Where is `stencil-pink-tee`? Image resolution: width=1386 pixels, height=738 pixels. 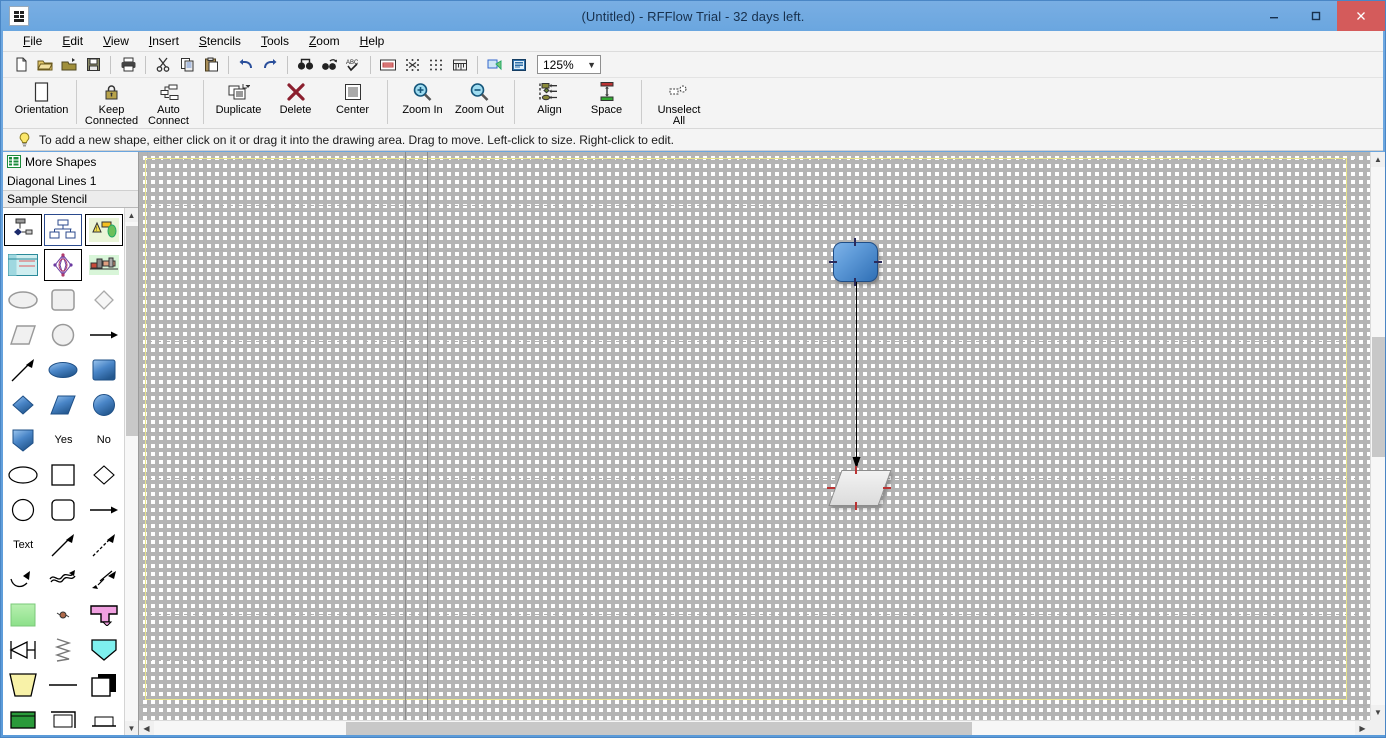
stencil-pink-tee is located at coordinates (104, 615).